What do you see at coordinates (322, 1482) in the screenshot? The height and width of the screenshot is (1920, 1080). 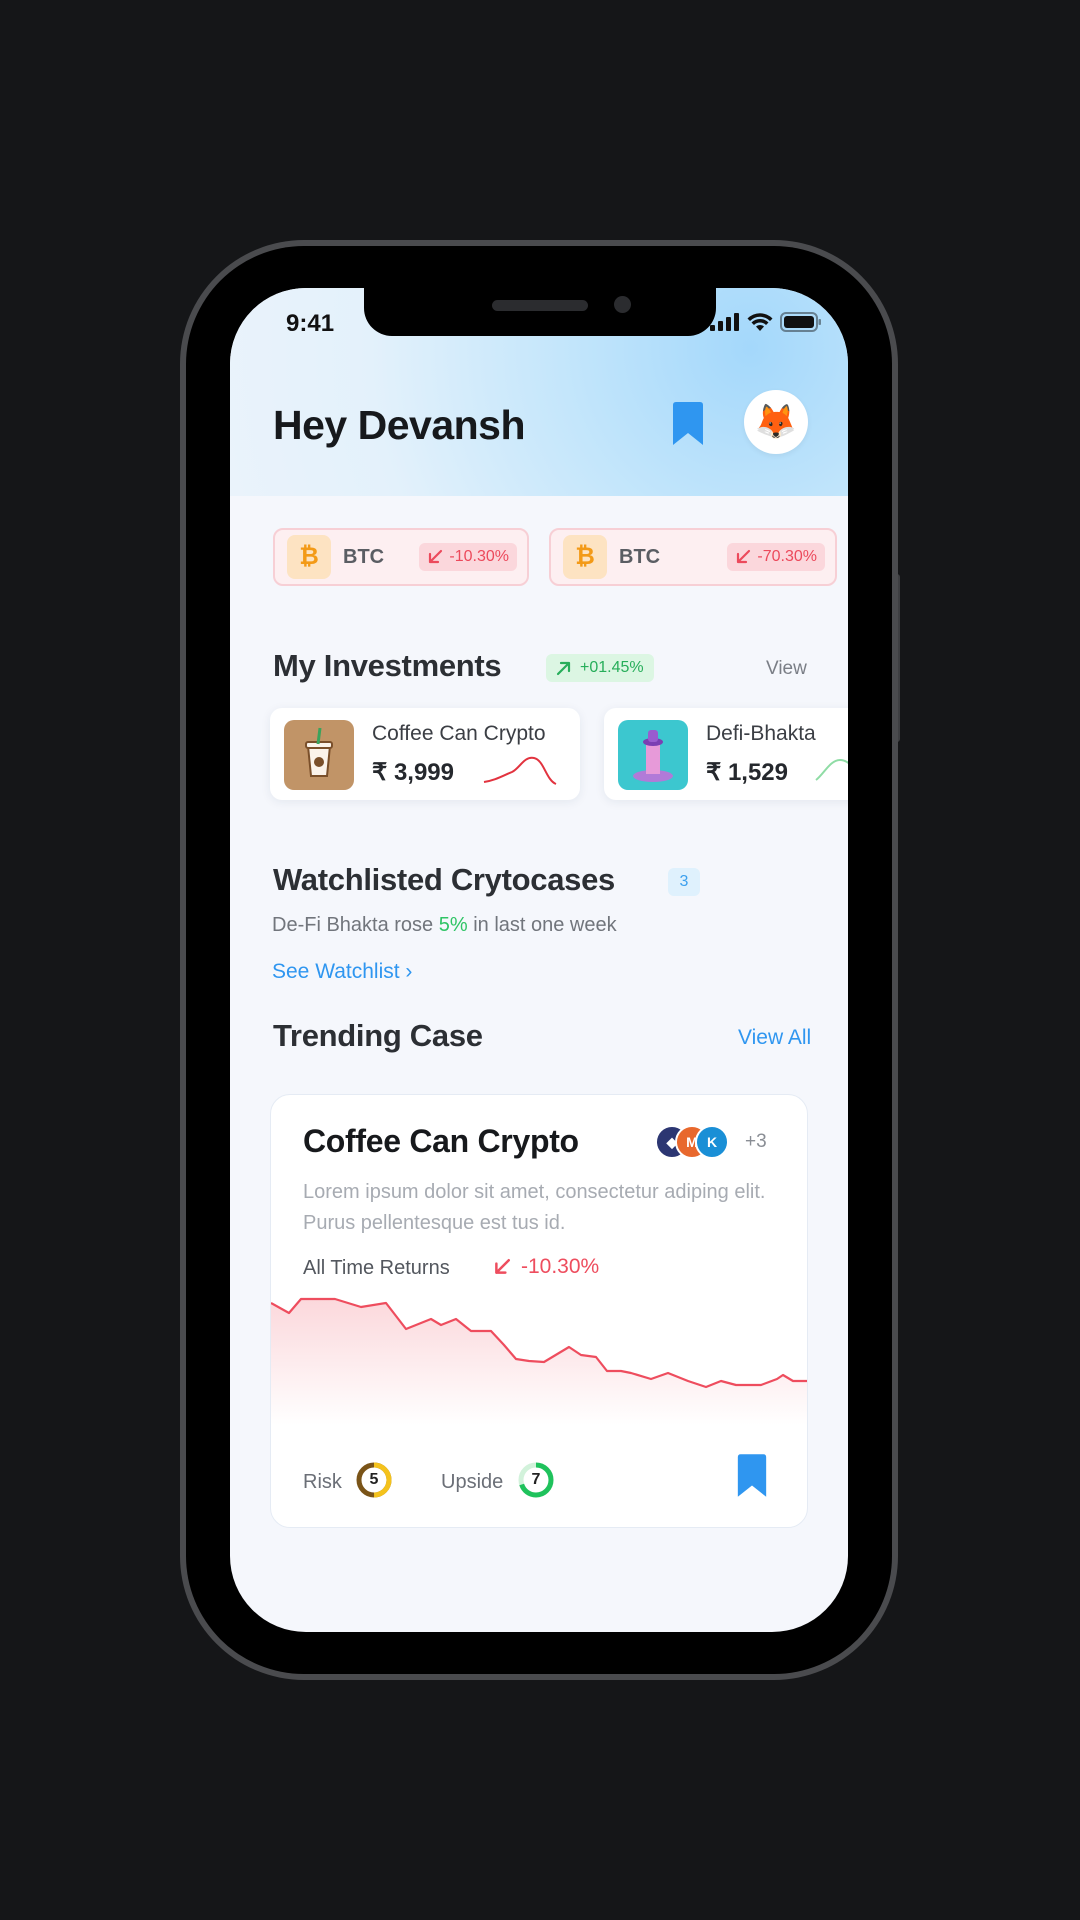 I see `risk-label: Risk` at bounding box center [322, 1482].